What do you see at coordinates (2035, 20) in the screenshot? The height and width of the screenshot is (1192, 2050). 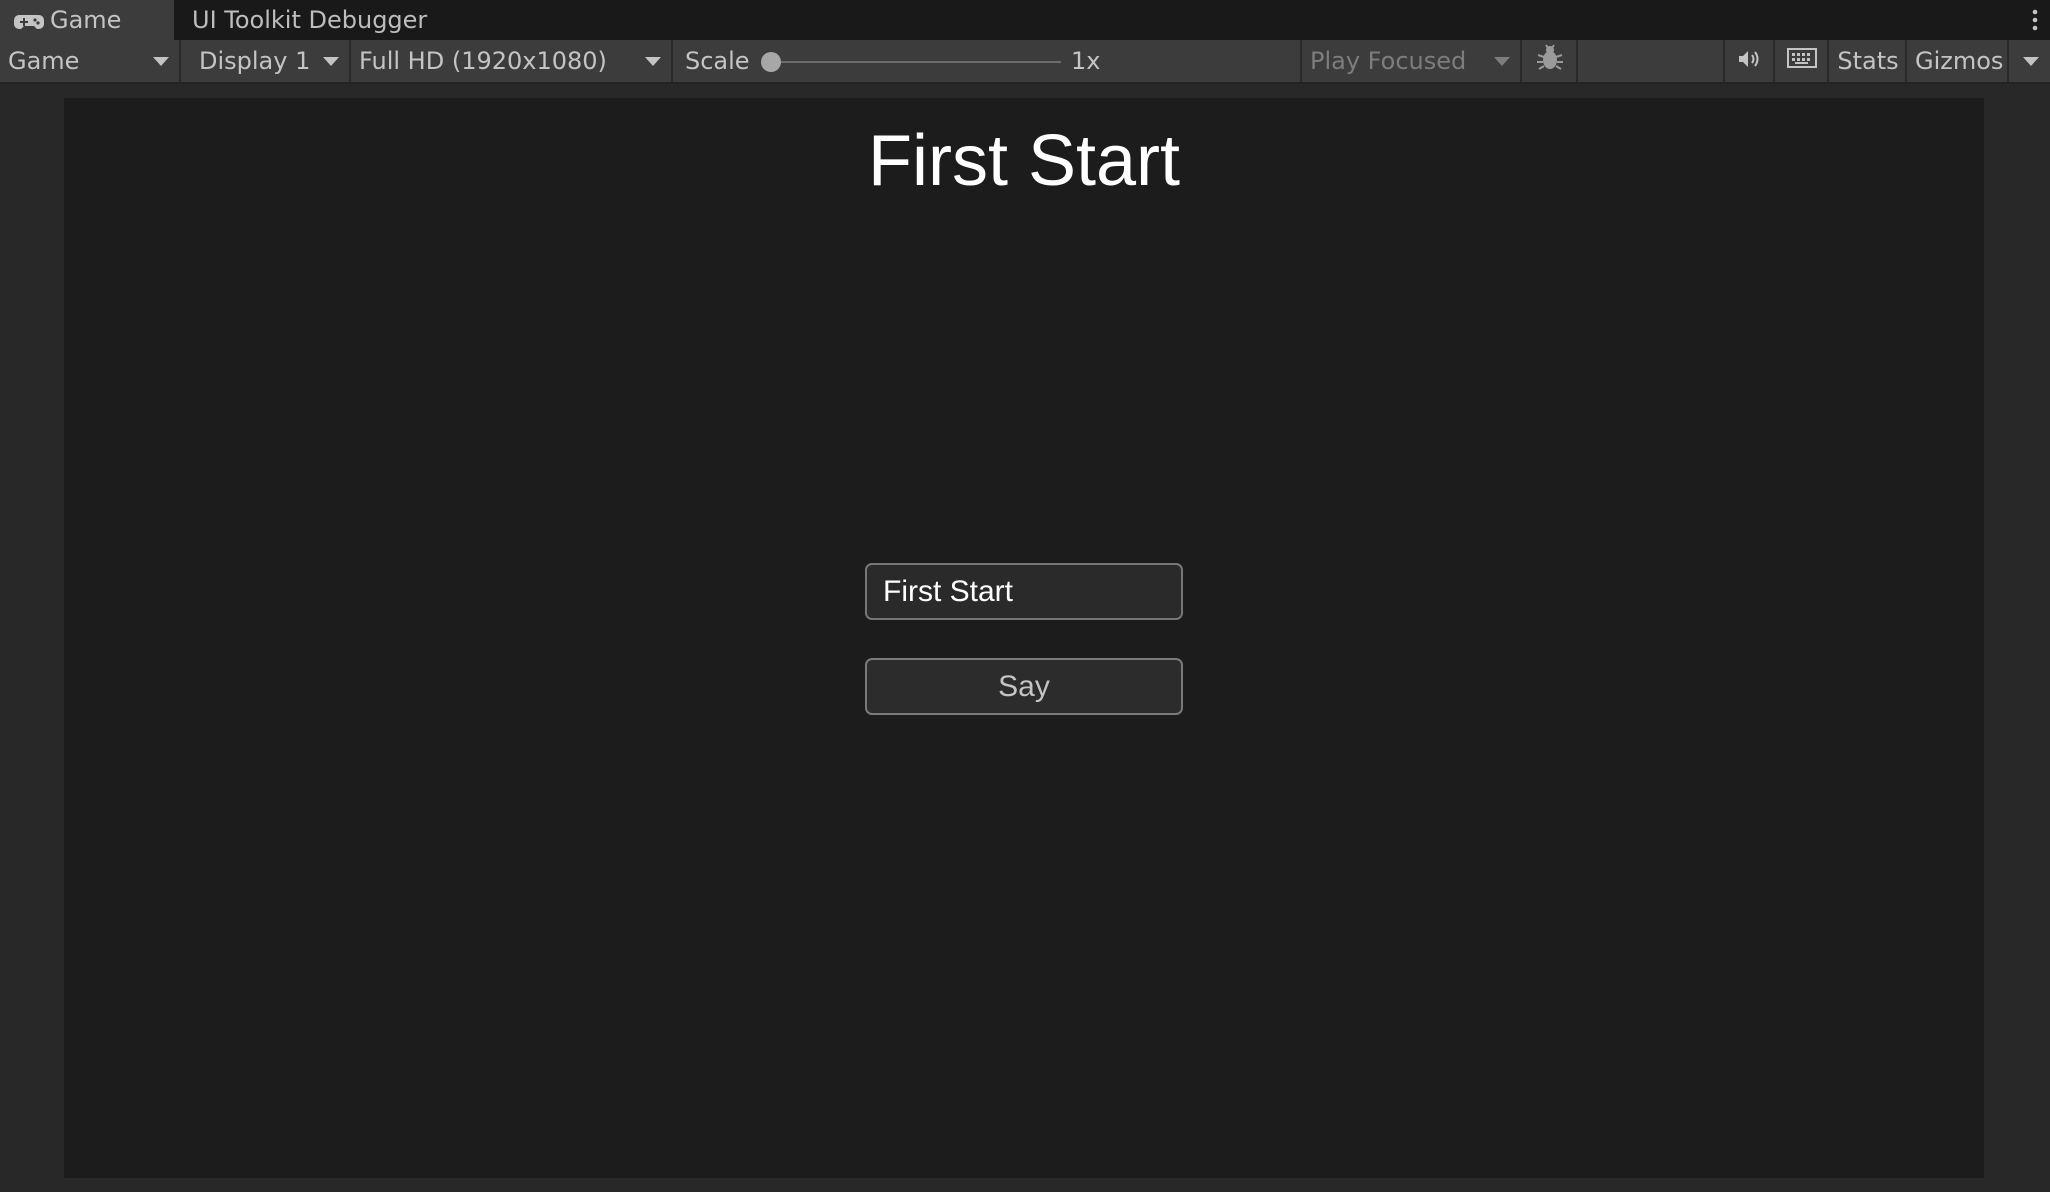 I see `kebab-menu-icon` at bounding box center [2035, 20].